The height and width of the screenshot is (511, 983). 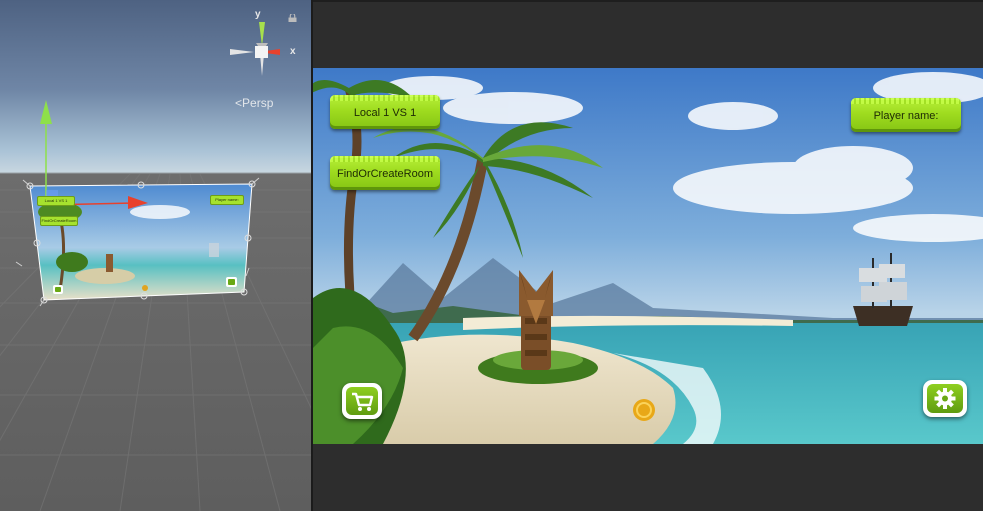 I want to click on persp-label: Persp, so click(x=258, y=103).